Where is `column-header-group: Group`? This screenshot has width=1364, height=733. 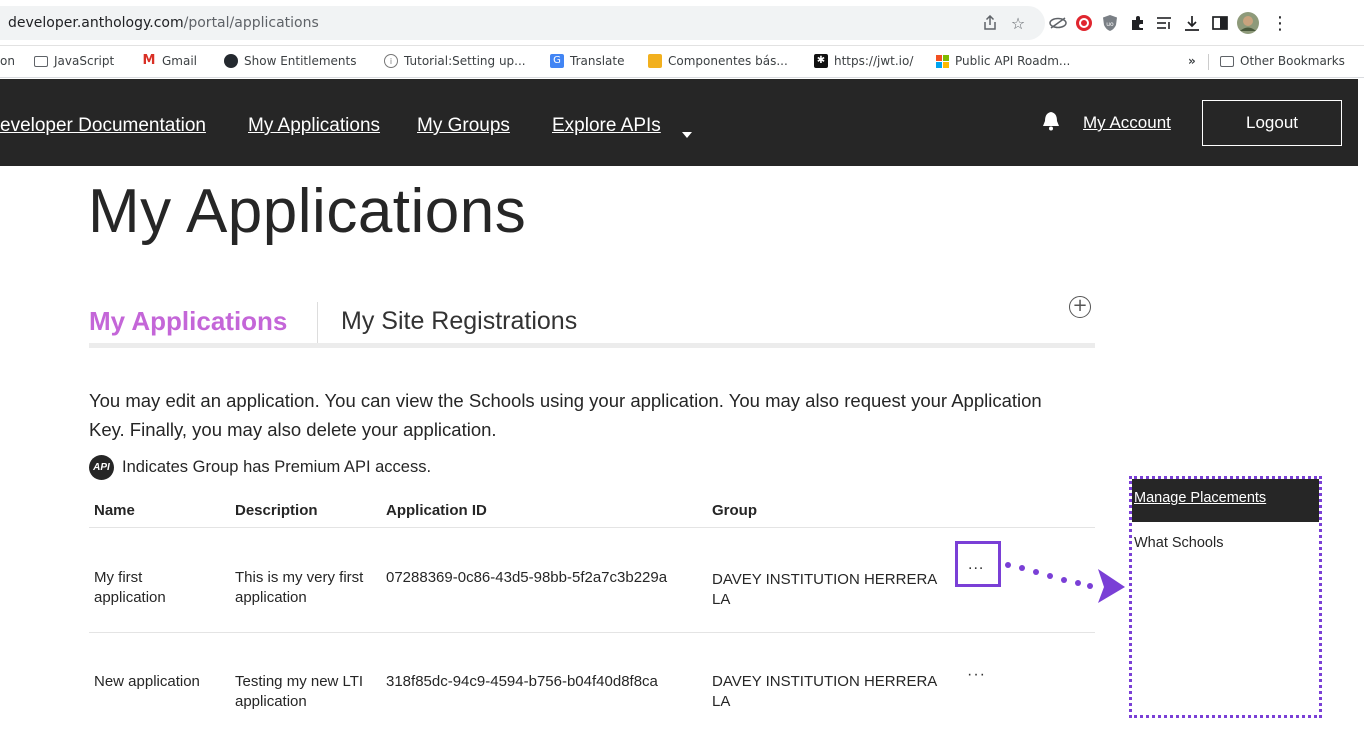 column-header-group: Group is located at coordinates (734, 510).